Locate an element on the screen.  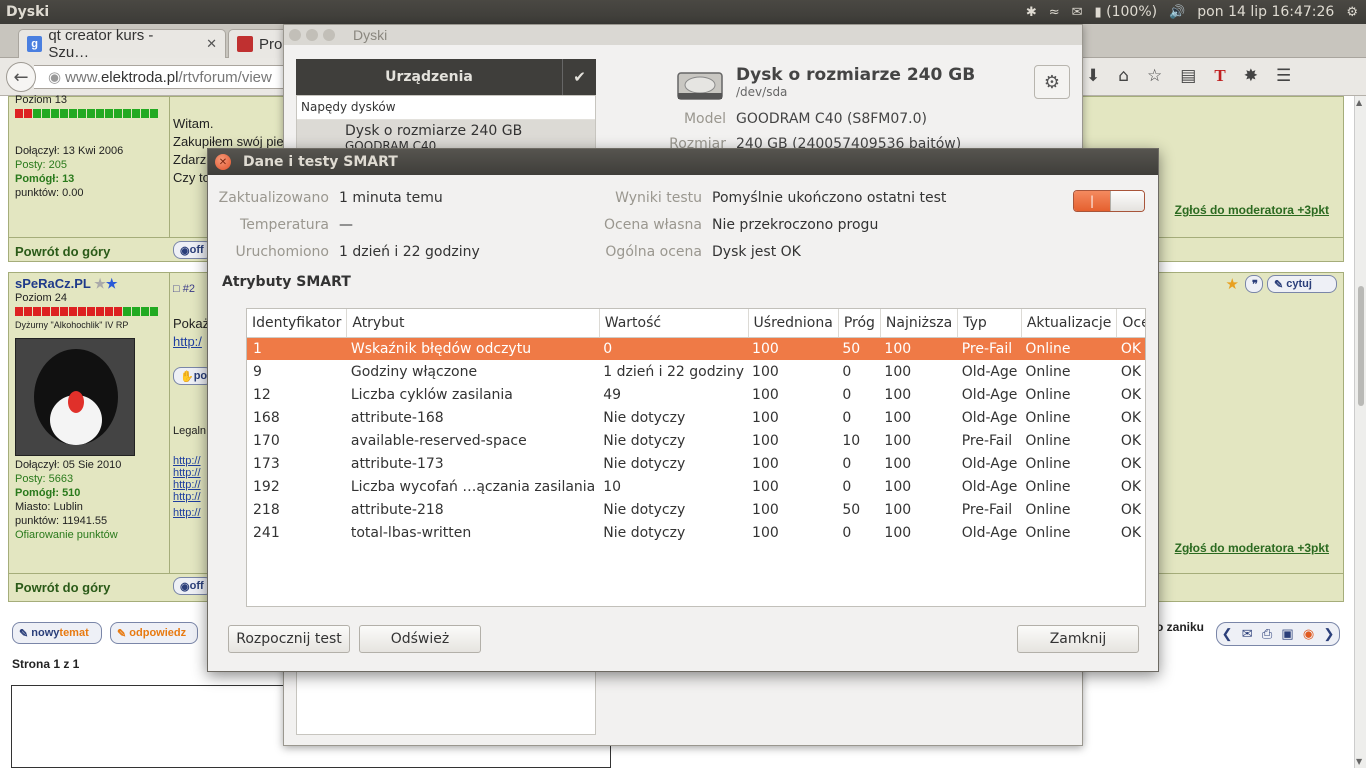
dialog-title: Dane i testy SMART is located at coordinates (320, 162).